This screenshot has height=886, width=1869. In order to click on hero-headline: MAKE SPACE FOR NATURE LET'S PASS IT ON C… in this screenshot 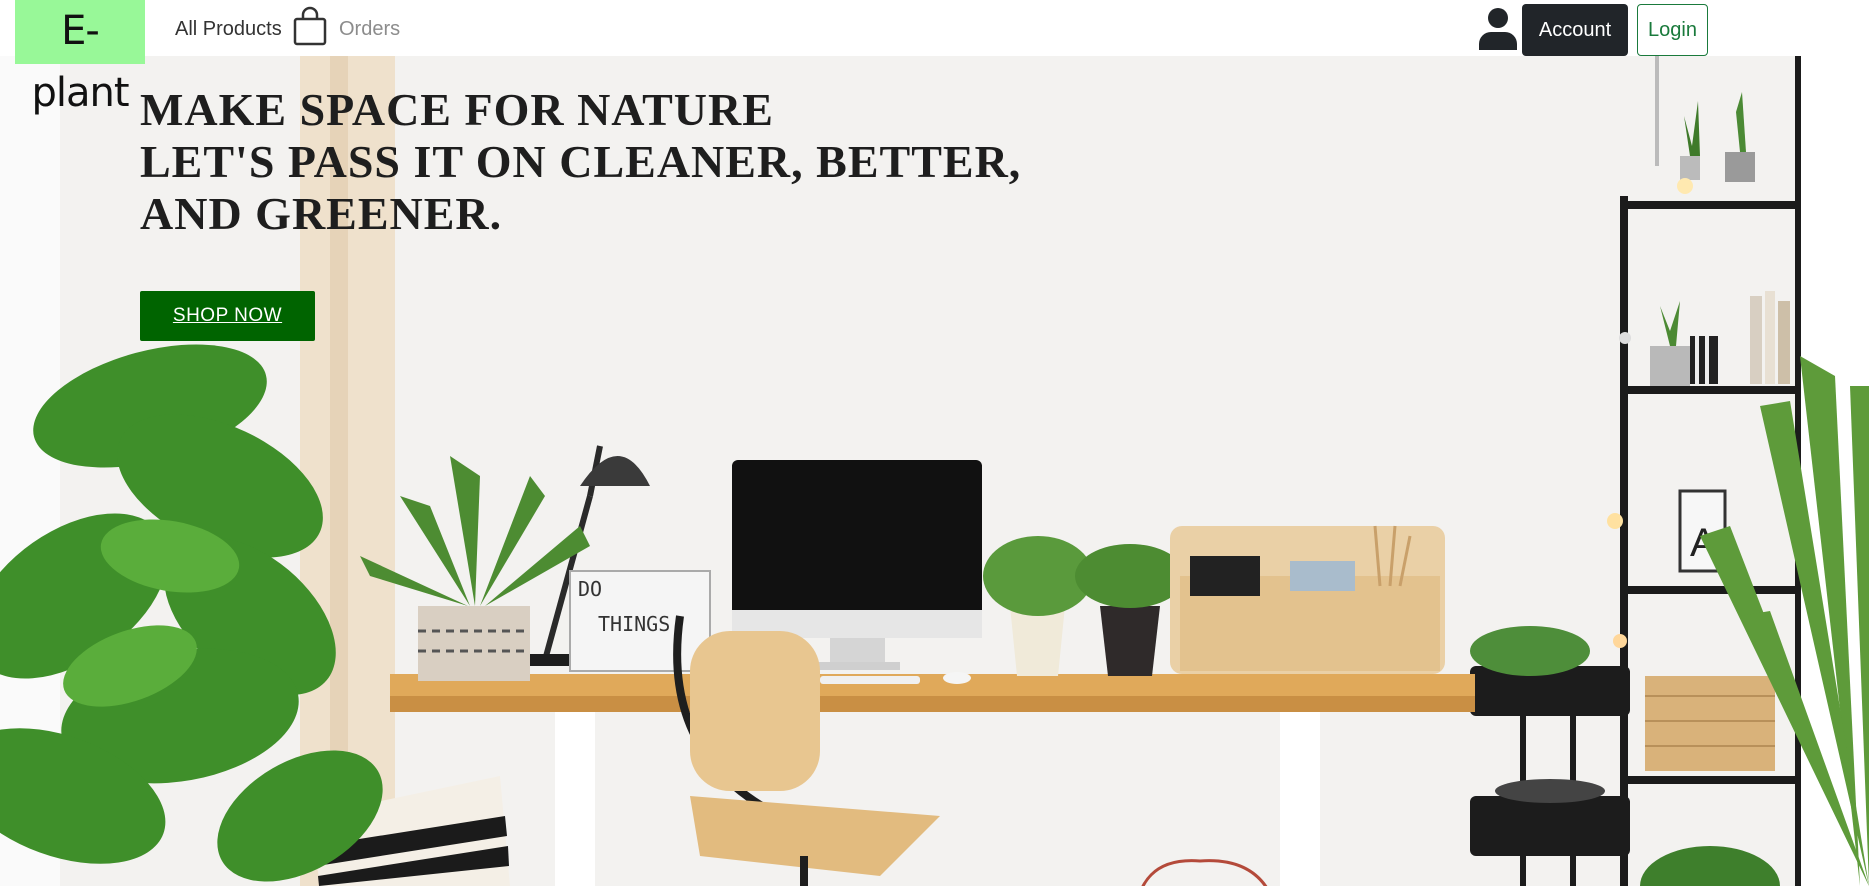, I will do `click(620, 162)`.